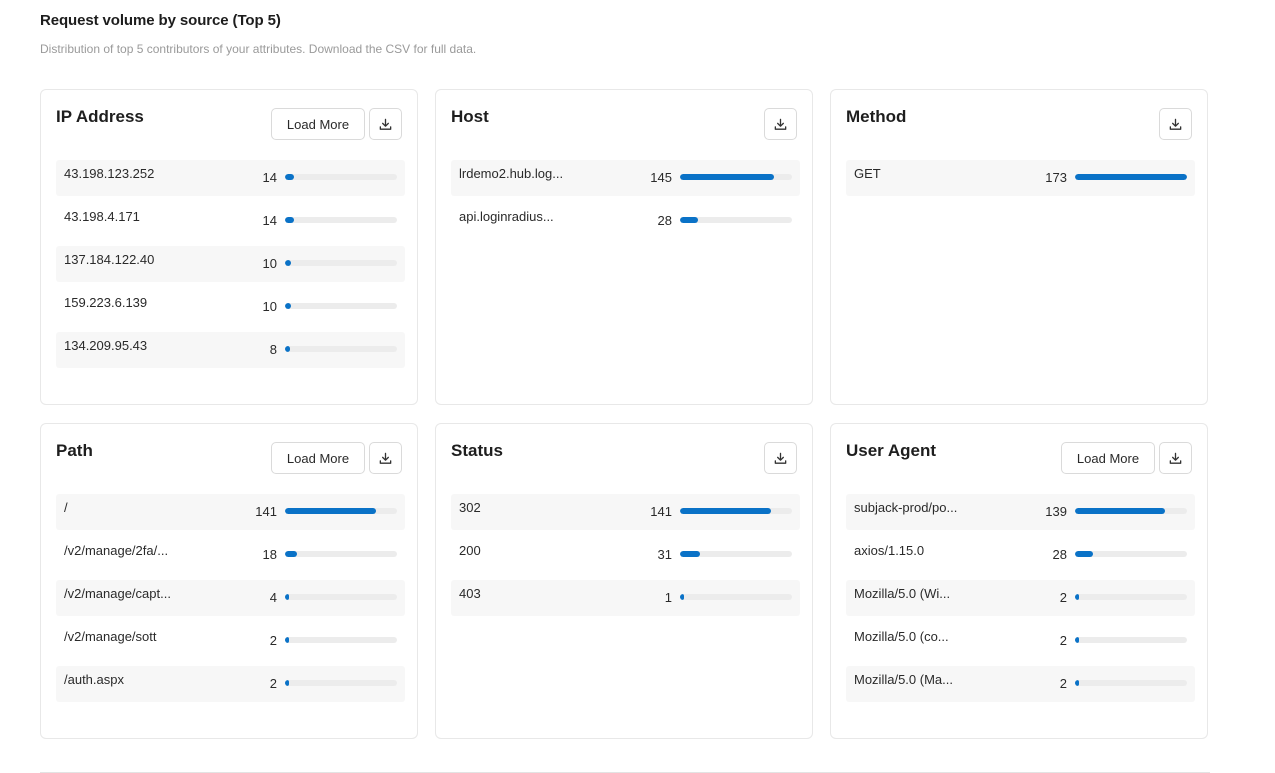 This screenshot has width=1275, height=773. What do you see at coordinates (876, 116) in the screenshot?
I see `card-title: Method` at bounding box center [876, 116].